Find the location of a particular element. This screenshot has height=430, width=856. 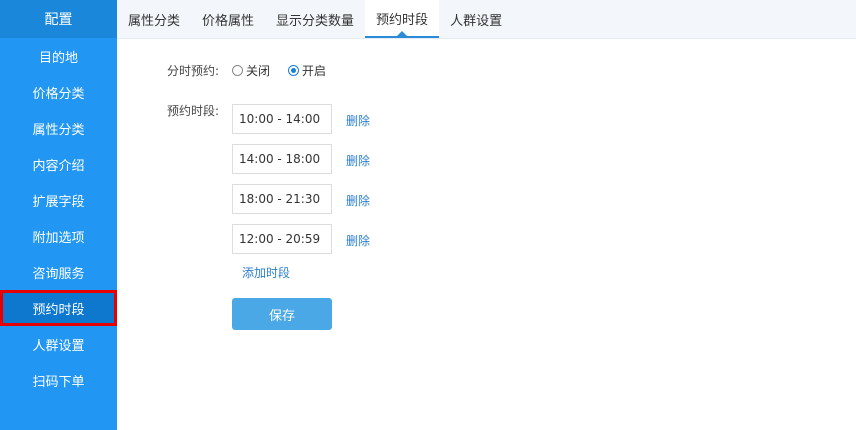

tab-attribute-category: 属性分类 is located at coordinates (154, 19).